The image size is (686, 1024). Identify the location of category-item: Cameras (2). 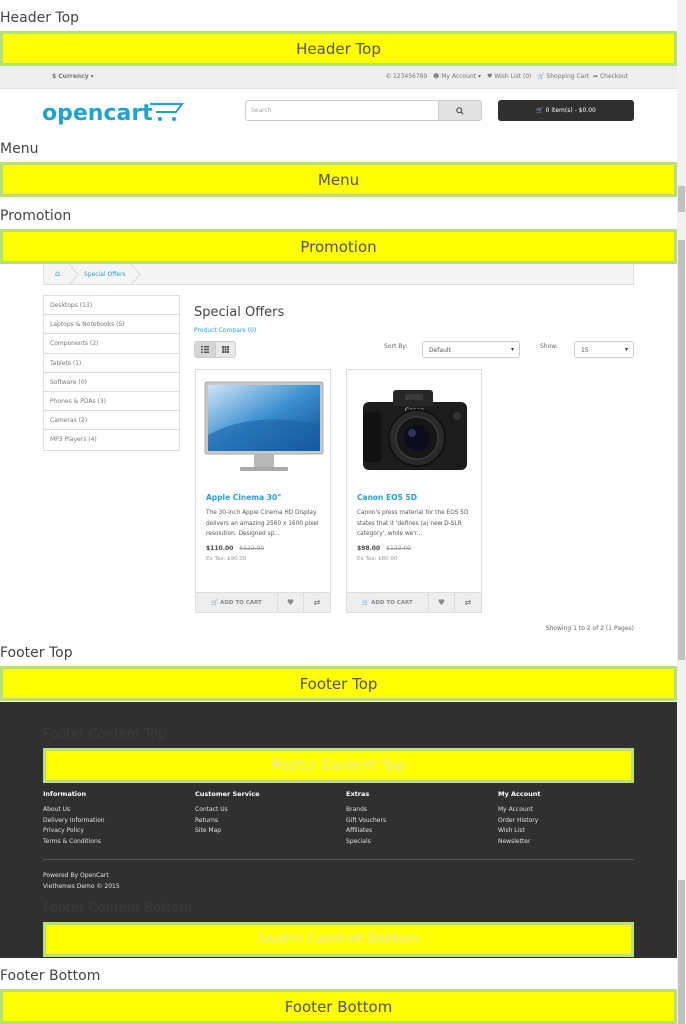
(111, 421).